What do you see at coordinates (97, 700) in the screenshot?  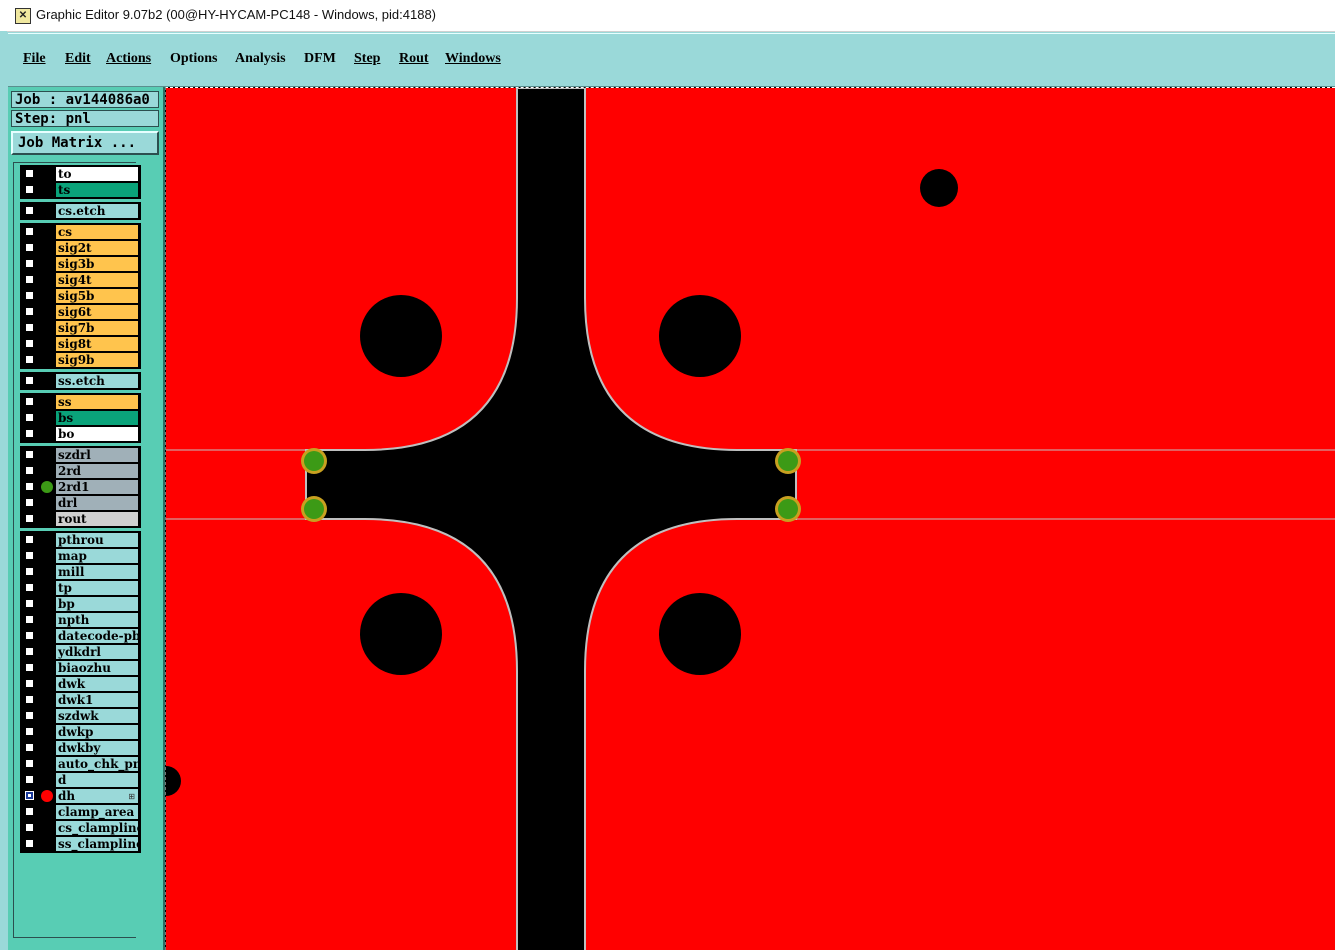 I see `layer-name: dwk1` at bounding box center [97, 700].